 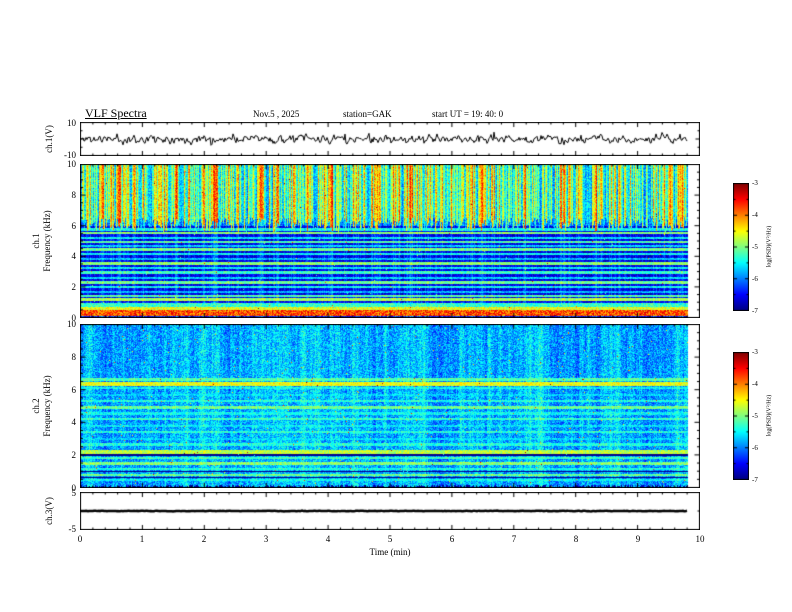 I want to click on x-tick-label: 3, so click(x=266, y=539).